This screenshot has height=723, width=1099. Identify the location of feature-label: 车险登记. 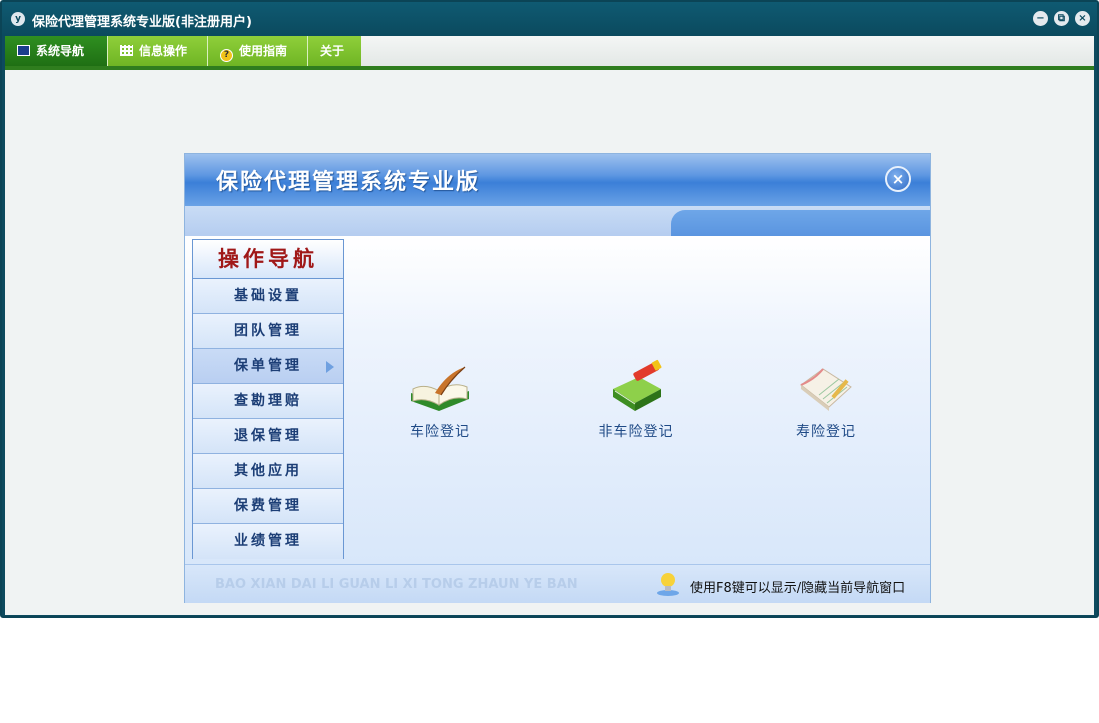
(440, 432).